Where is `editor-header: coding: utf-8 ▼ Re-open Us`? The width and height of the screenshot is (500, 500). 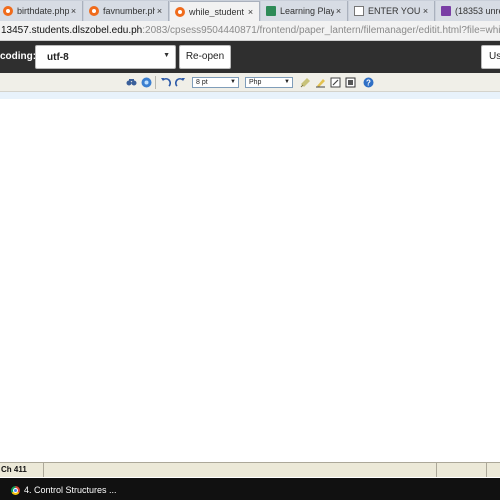 editor-header: coding: utf-8 ▼ Re-open Us is located at coordinates (250, 57).